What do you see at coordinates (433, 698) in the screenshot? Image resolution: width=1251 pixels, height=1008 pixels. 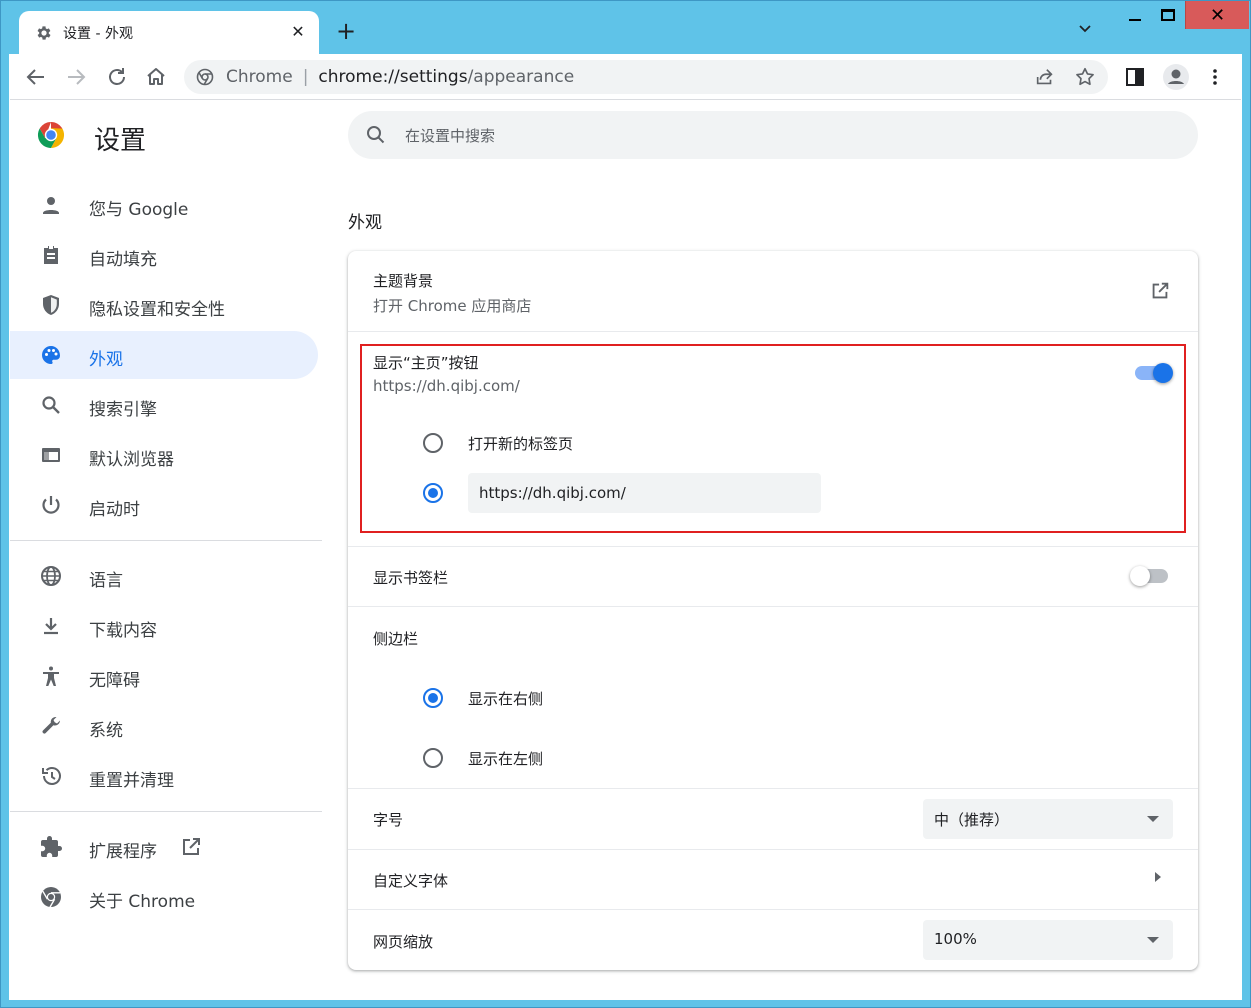 I see `radio-side-panel-right` at bounding box center [433, 698].